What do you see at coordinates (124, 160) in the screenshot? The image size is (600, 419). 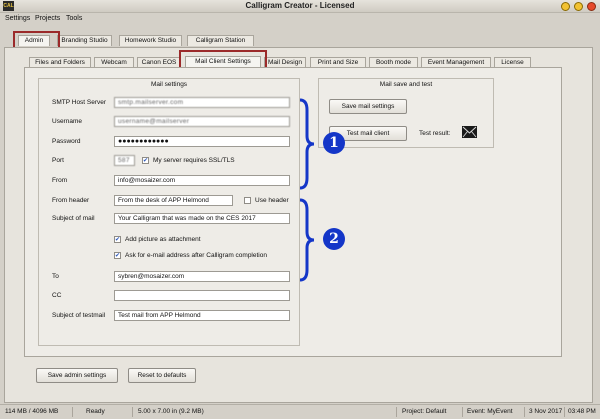 I see `port-input: 587` at bounding box center [124, 160].